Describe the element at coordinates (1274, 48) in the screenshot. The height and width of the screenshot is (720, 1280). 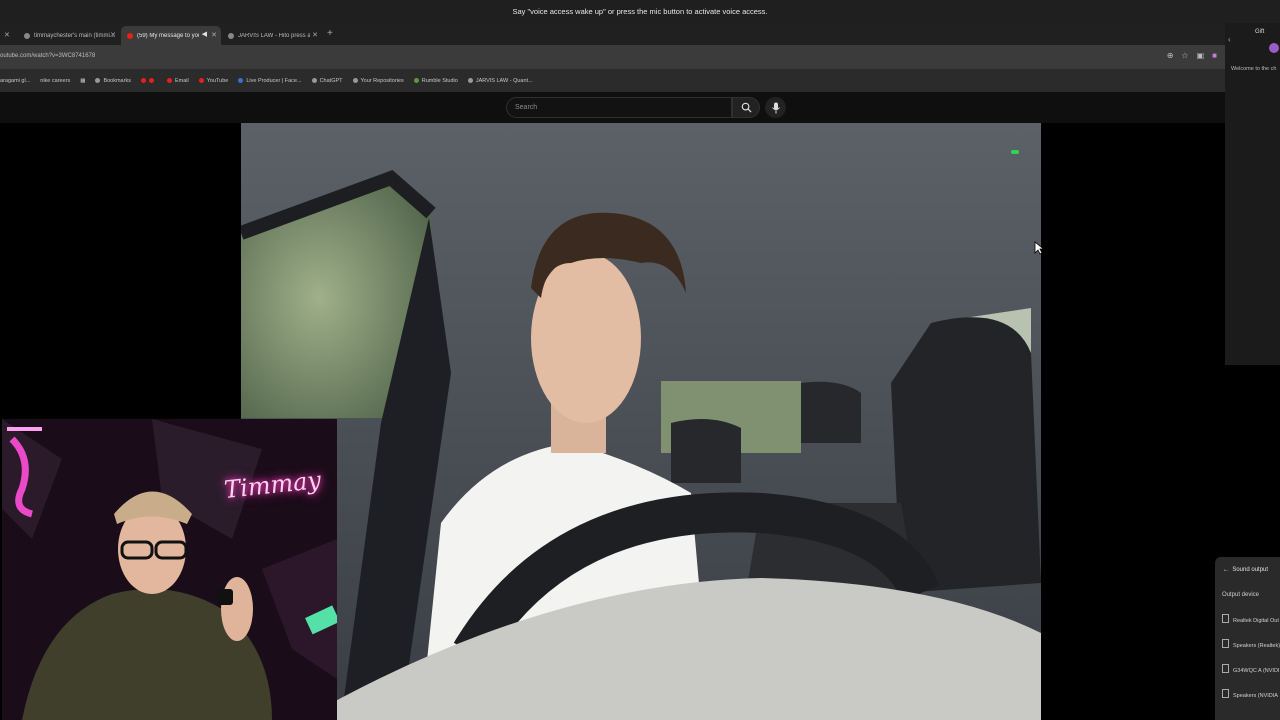
I see `avatar` at that location.